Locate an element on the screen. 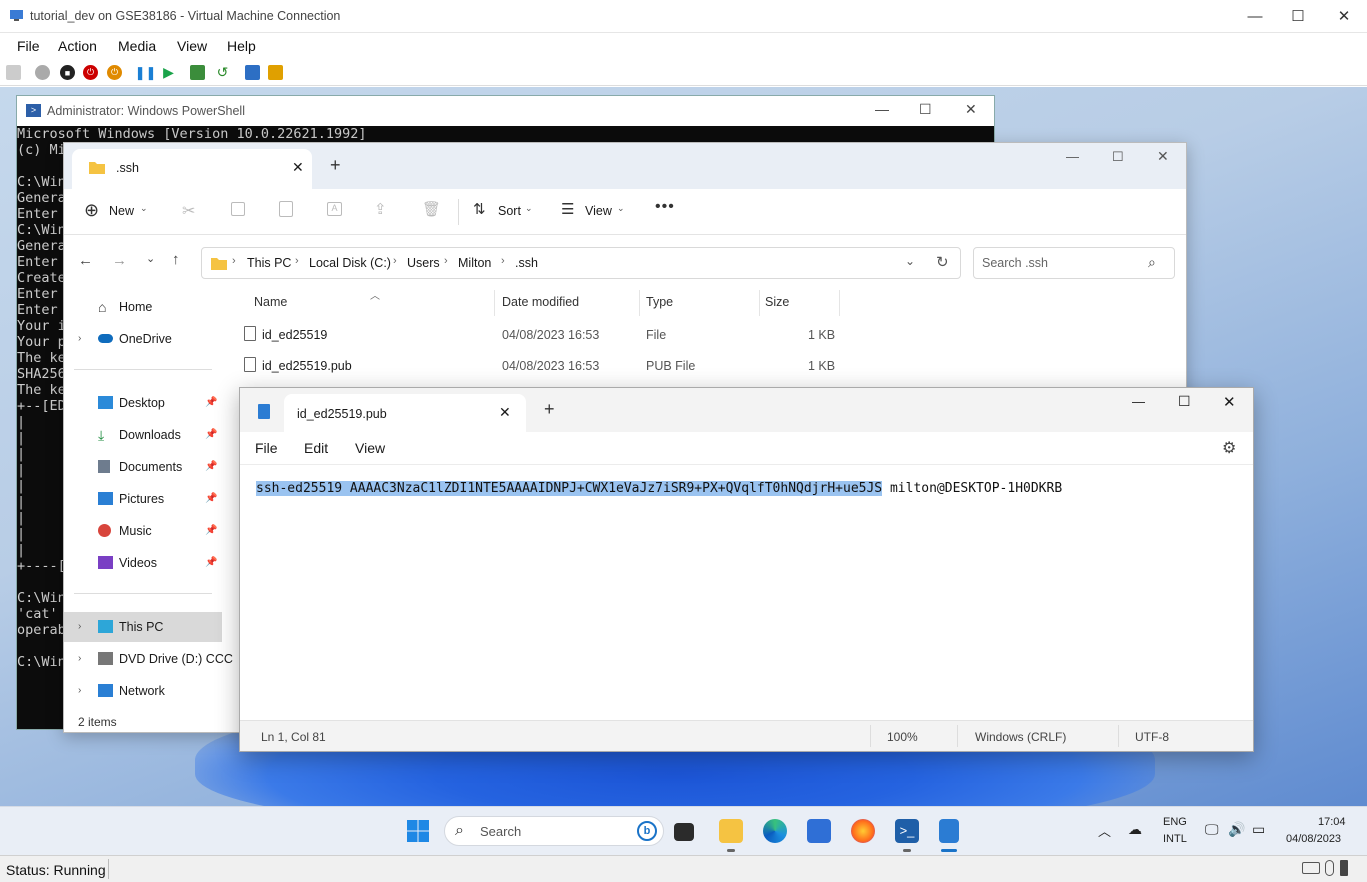 The image size is (1367, 882). nav-pictures: Pictures 📌 is located at coordinates (143, 499).